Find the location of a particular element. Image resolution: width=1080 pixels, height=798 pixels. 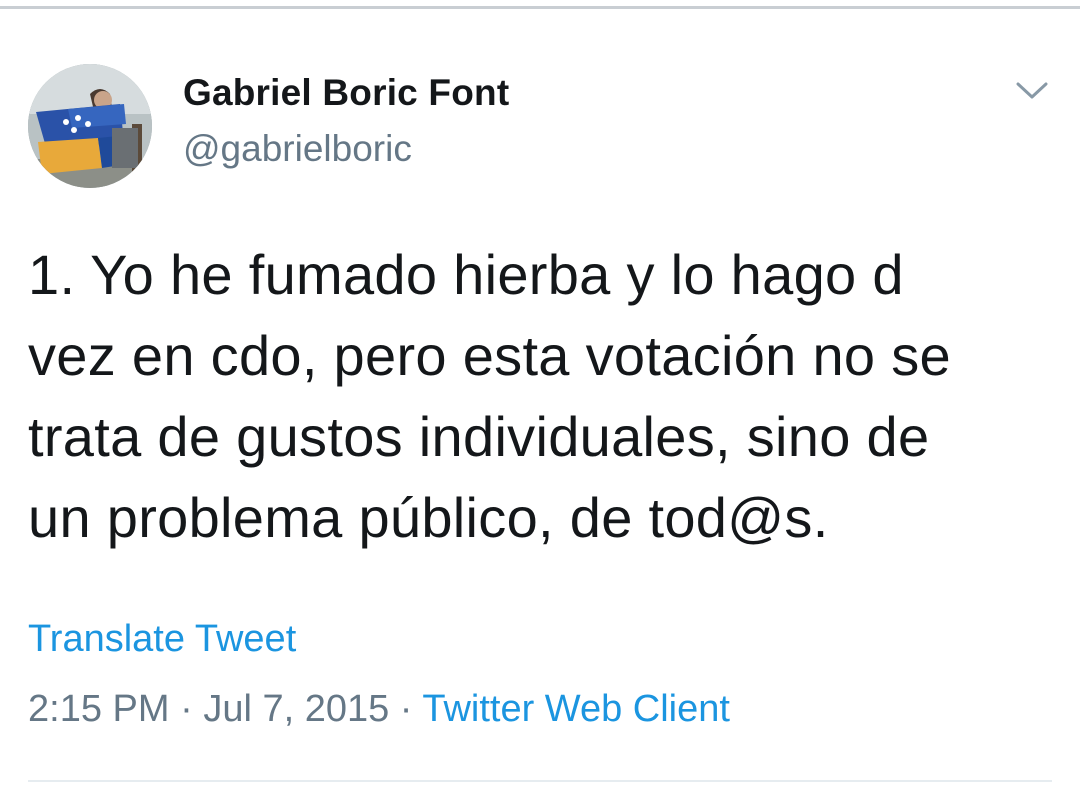

tweet-date: Jul 7, 2015 is located at coordinates (296, 709).